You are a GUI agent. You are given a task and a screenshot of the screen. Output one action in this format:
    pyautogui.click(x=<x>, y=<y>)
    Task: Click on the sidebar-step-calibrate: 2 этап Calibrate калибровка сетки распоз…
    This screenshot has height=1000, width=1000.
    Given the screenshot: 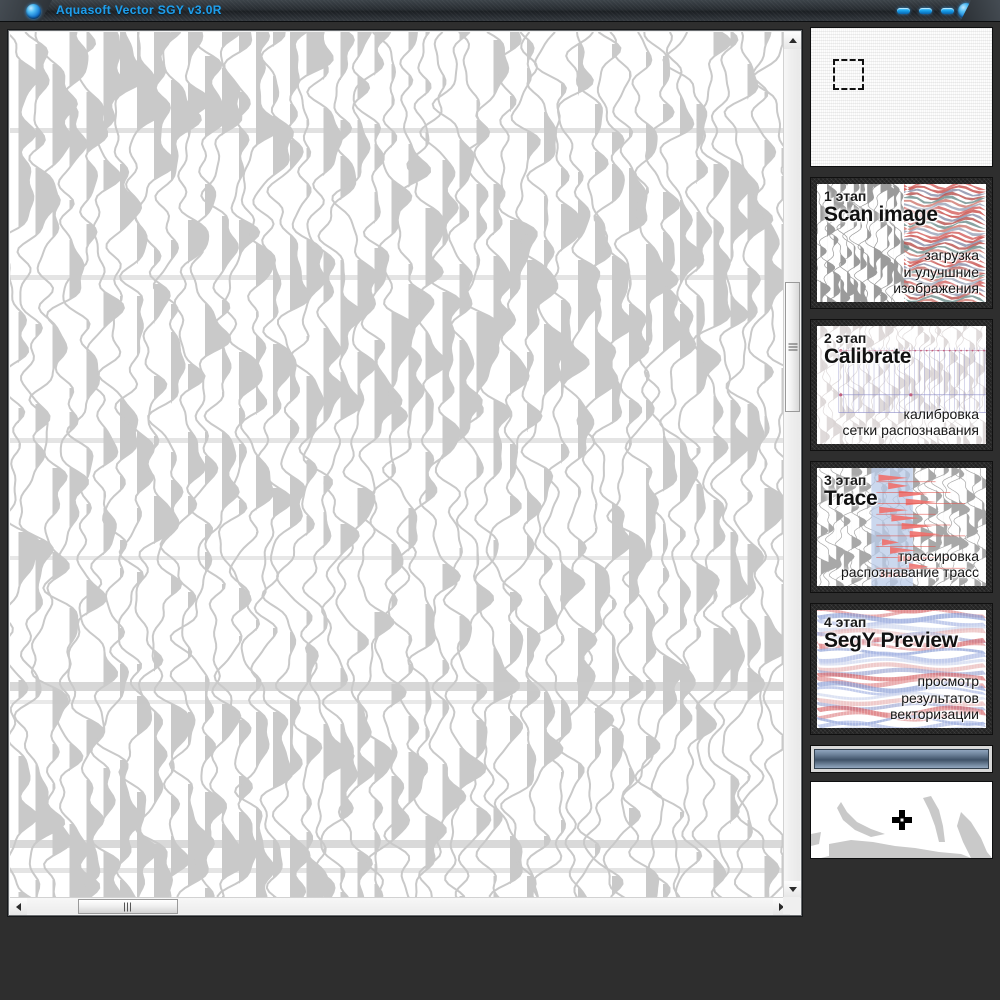 What is the action you would take?
    pyautogui.click(x=901, y=385)
    